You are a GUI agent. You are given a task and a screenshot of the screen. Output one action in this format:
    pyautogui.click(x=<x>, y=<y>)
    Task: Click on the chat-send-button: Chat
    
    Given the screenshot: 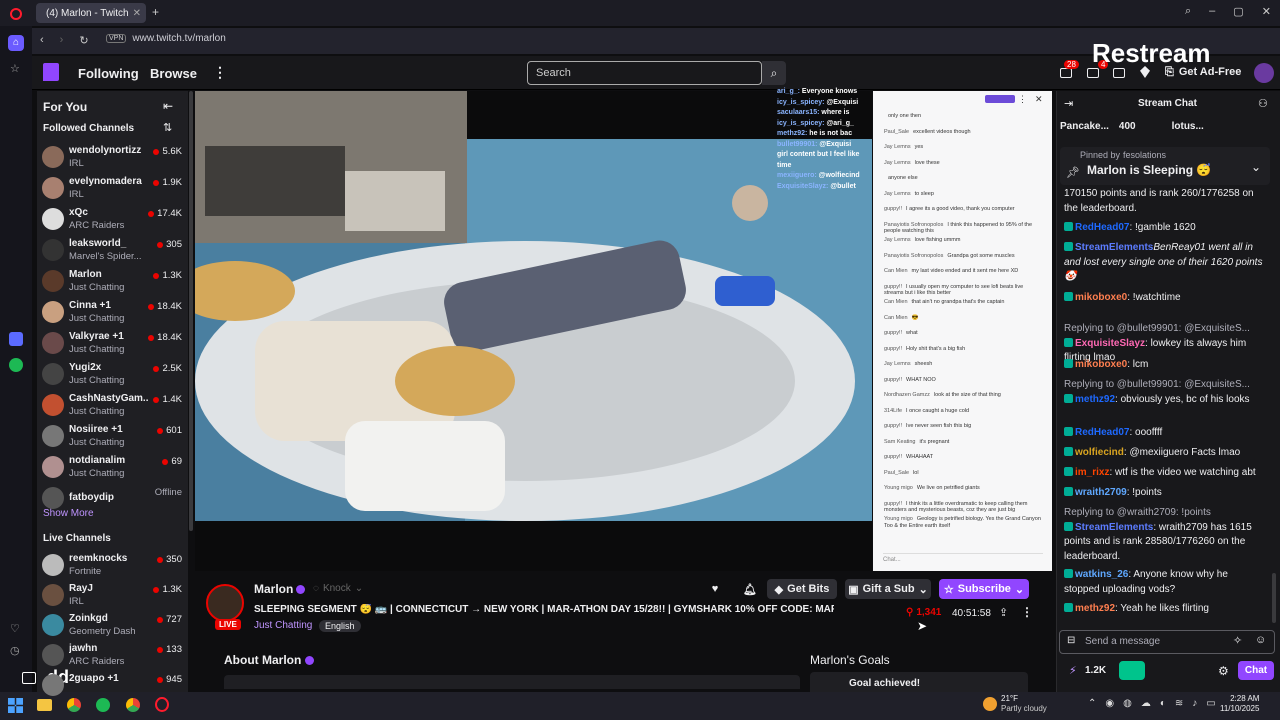 What is the action you would take?
    pyautogui.click(x=1256, y=670)
    